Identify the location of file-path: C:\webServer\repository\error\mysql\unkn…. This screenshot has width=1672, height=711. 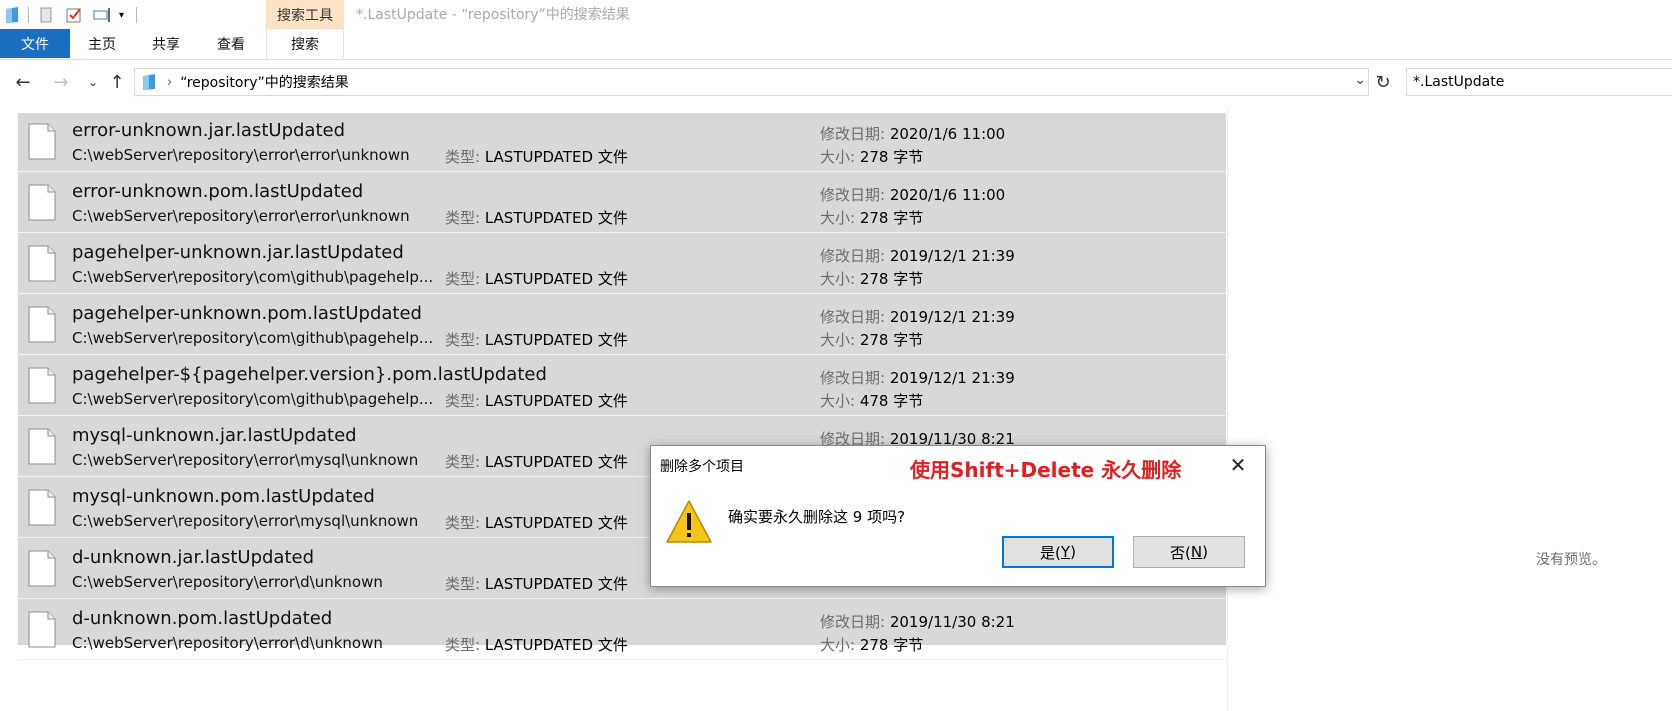
(245, 521).